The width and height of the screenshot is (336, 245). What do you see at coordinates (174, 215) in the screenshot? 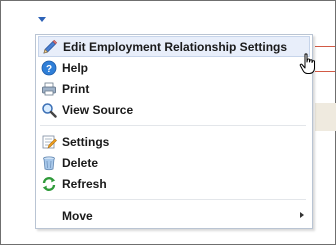
I see `menu-item-move: Move` at bounding box center [174, 215].